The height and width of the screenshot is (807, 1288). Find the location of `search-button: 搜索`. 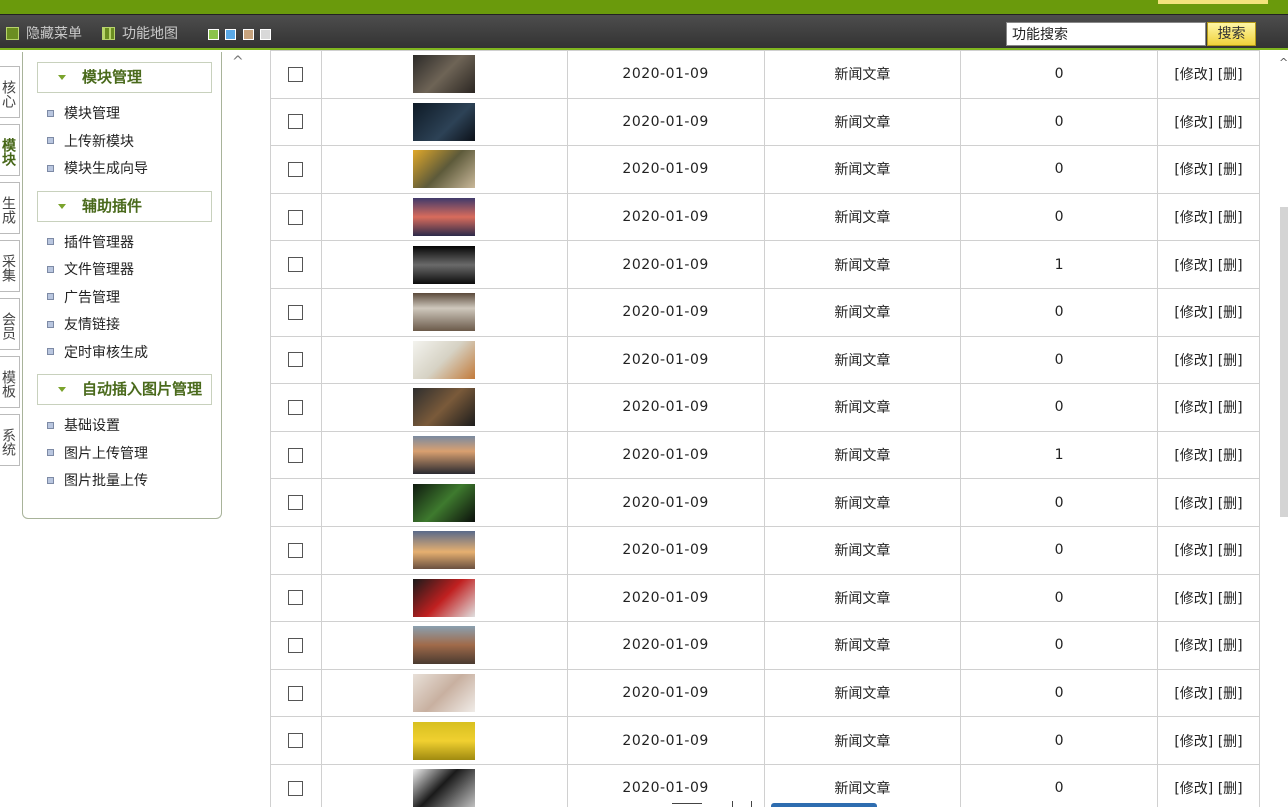

search-button: 搜索 is located at coordinates (1231, 34).